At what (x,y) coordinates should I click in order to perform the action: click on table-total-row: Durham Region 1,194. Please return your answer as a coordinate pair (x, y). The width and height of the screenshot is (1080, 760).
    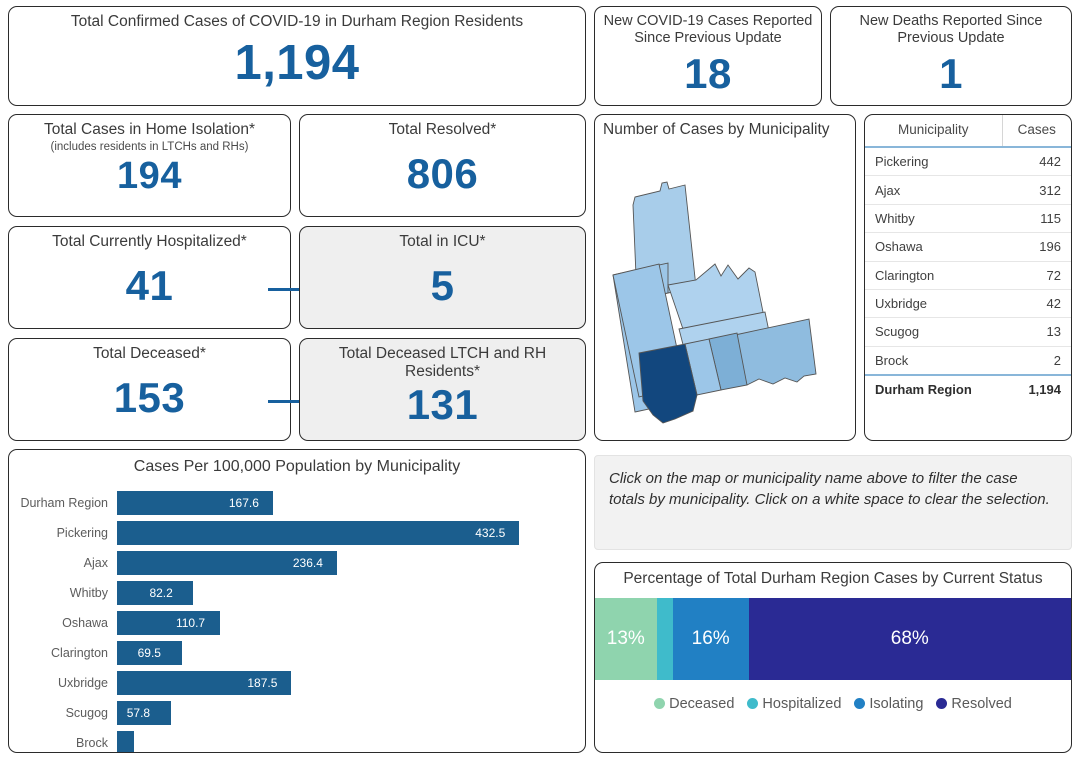
    Looking at the image, I should click on (968, 388).